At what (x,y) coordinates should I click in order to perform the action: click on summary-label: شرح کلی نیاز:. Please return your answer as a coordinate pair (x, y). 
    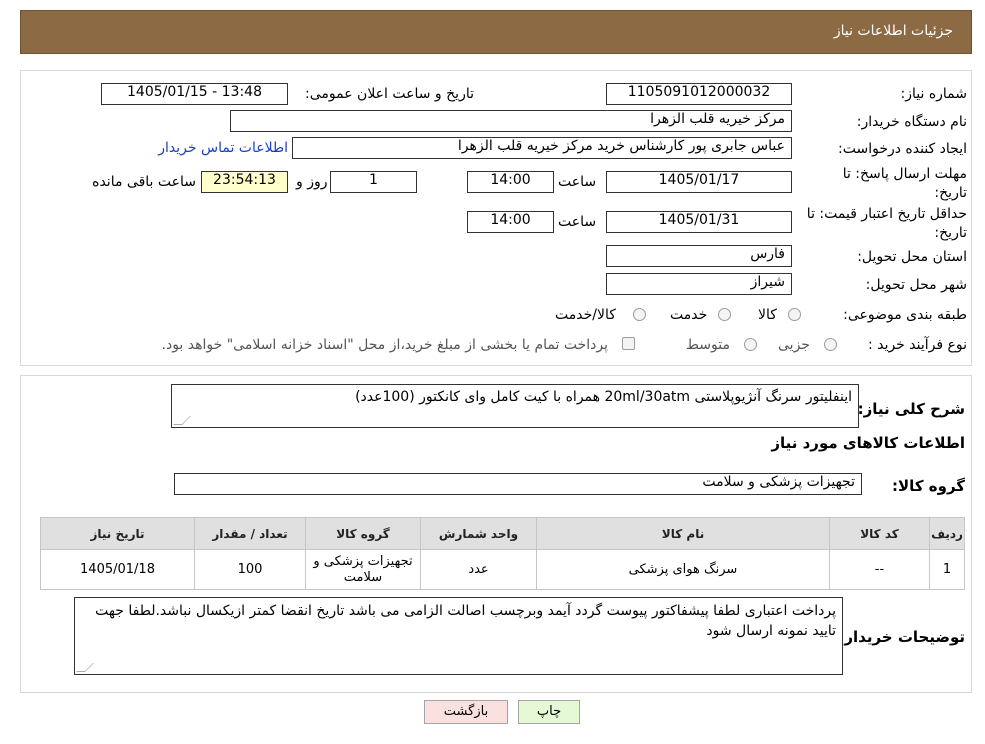
    Looking at the image, I should click on (911, 409).